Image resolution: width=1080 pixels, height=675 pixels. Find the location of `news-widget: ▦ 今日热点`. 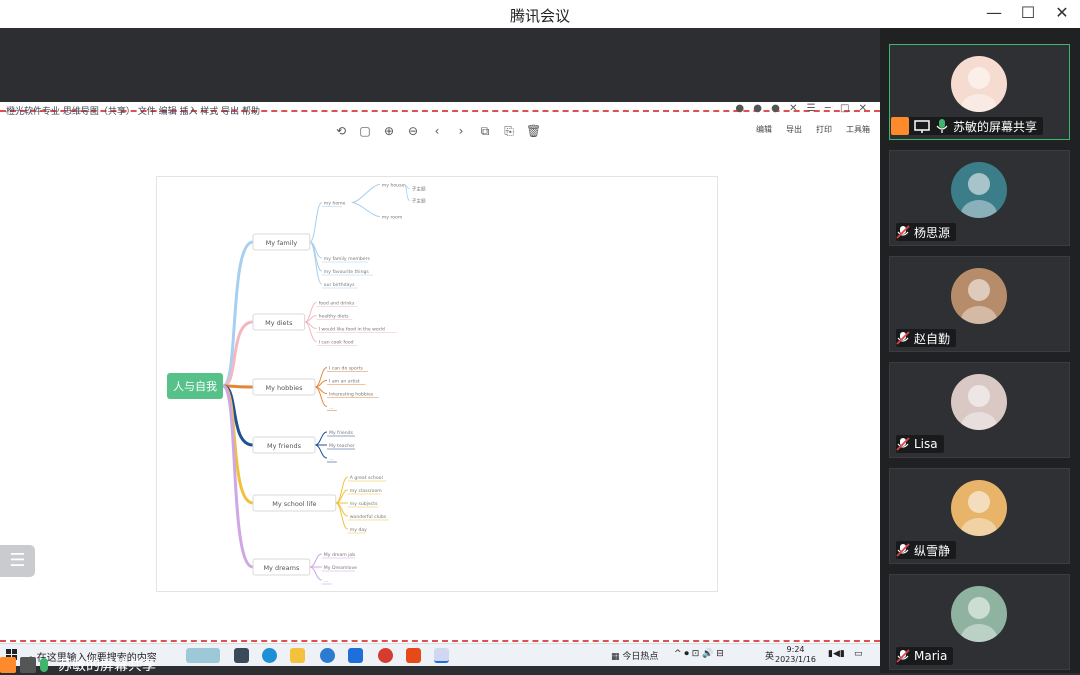

news-widget: ▦ 今日热点 is located at coordinates (634, 655).